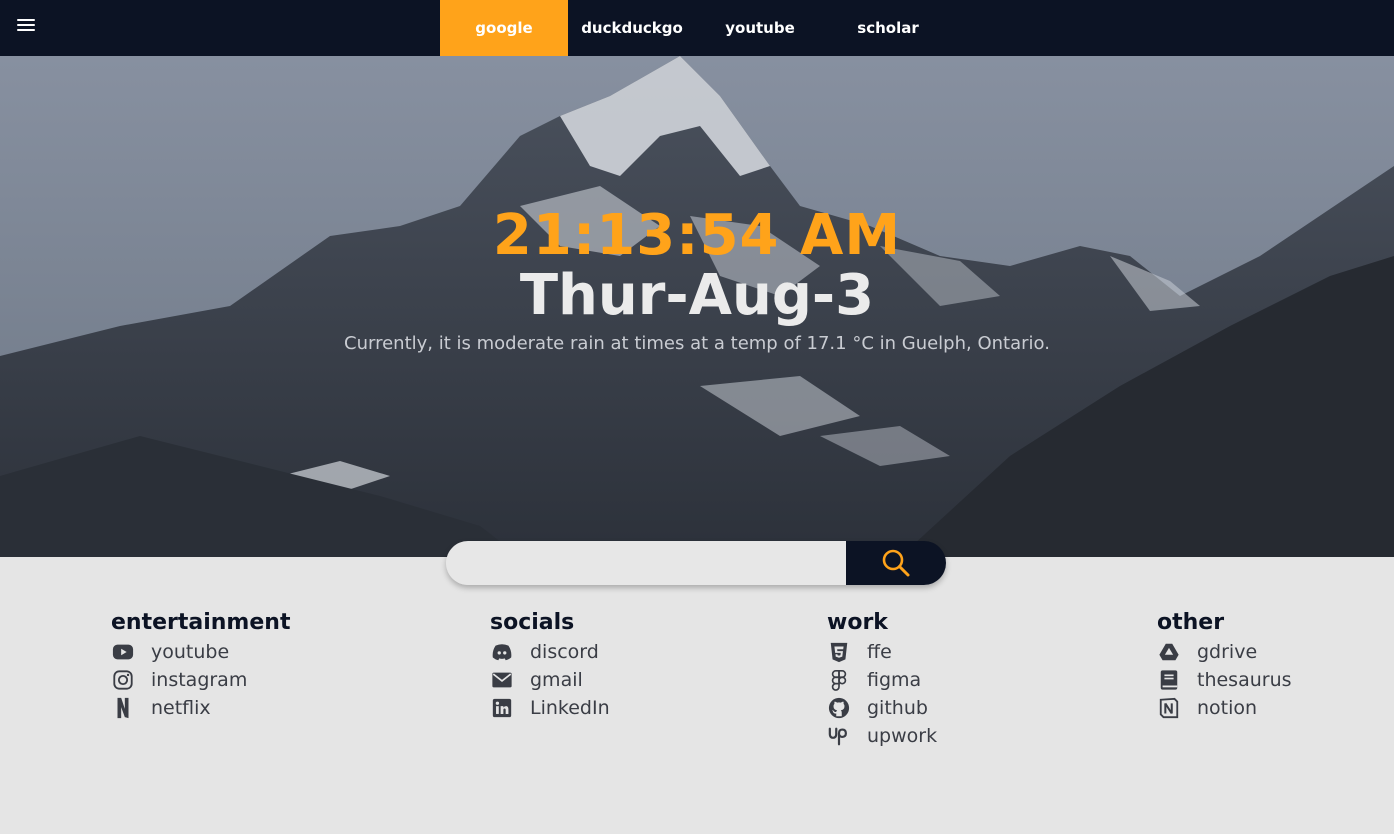 This screenshot has height=834, width=1394. I want to click on link-label: discord, so click(564, 652).